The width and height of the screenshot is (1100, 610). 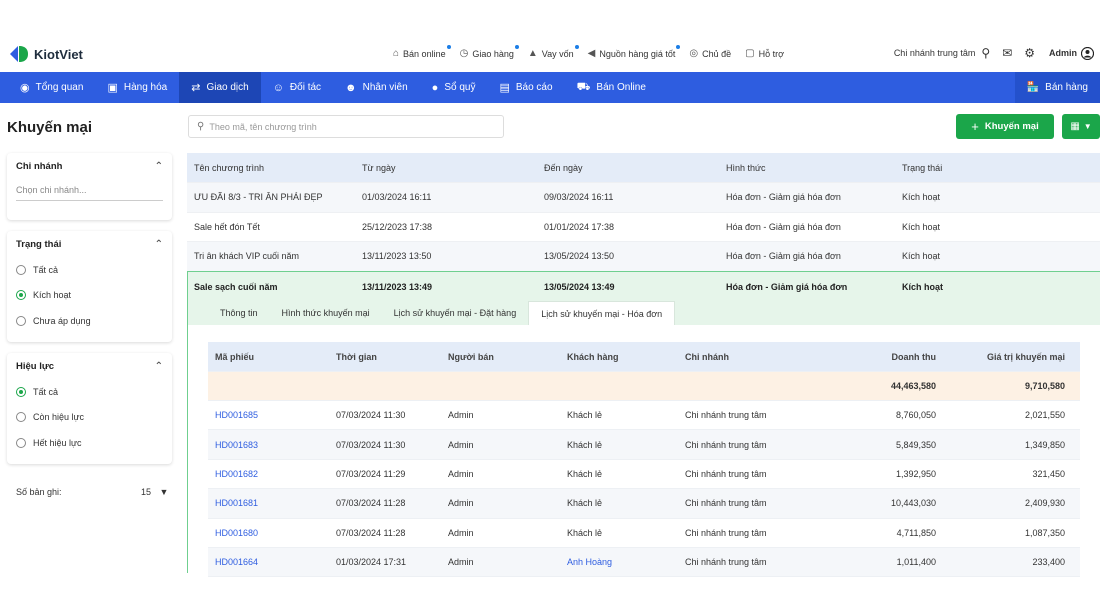 I want to click on notification-dot, so click(x=516, y=47).